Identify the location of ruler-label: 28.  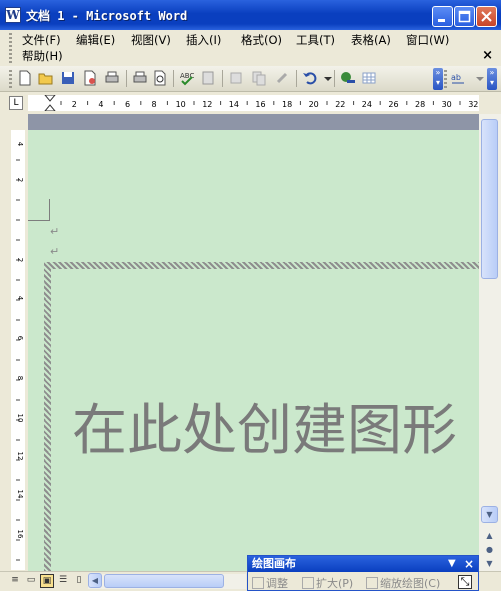
(420, 104).